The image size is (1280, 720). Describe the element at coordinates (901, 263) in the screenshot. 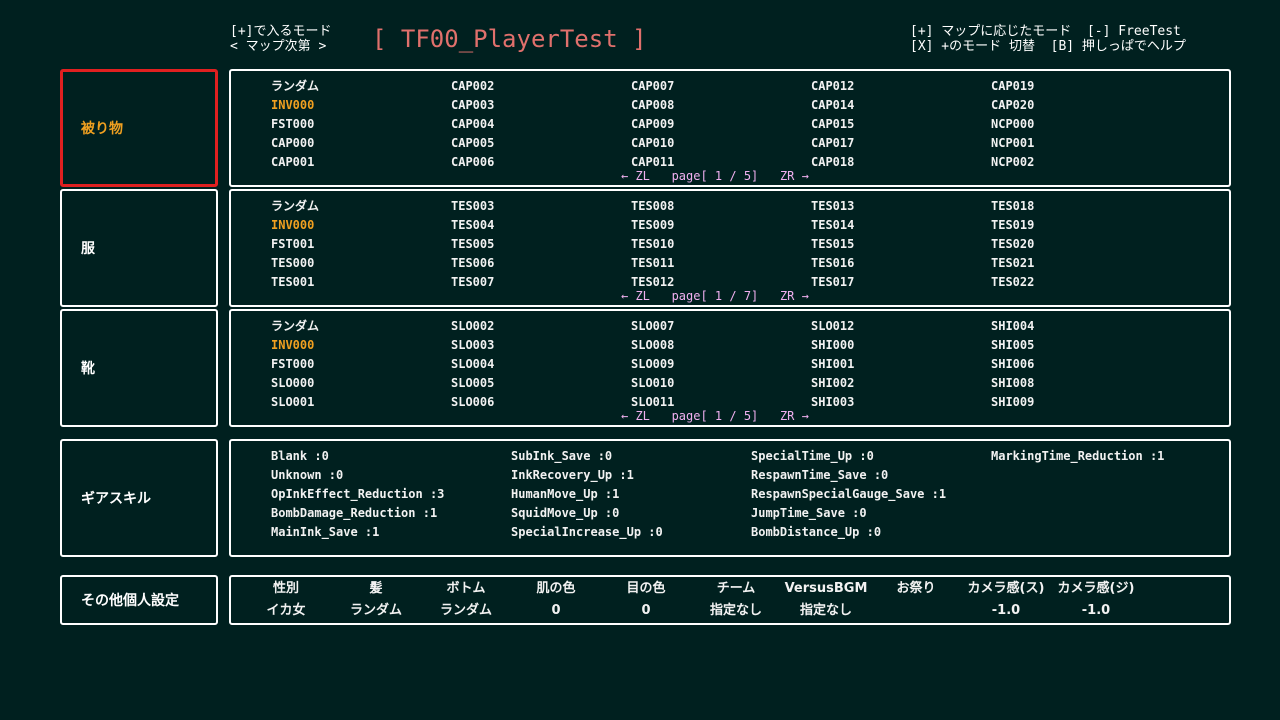

I see `item-1-18: TES016` at that location.